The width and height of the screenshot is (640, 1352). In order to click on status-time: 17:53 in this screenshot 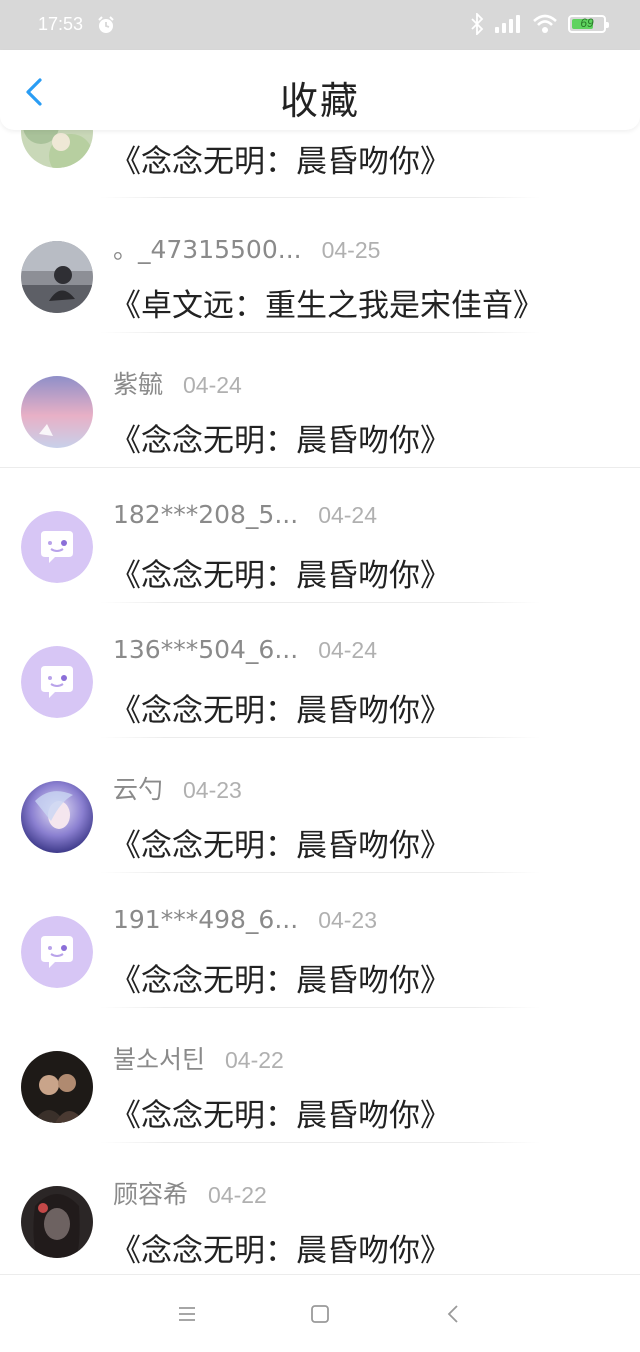, I will do `click(61, 24)`.